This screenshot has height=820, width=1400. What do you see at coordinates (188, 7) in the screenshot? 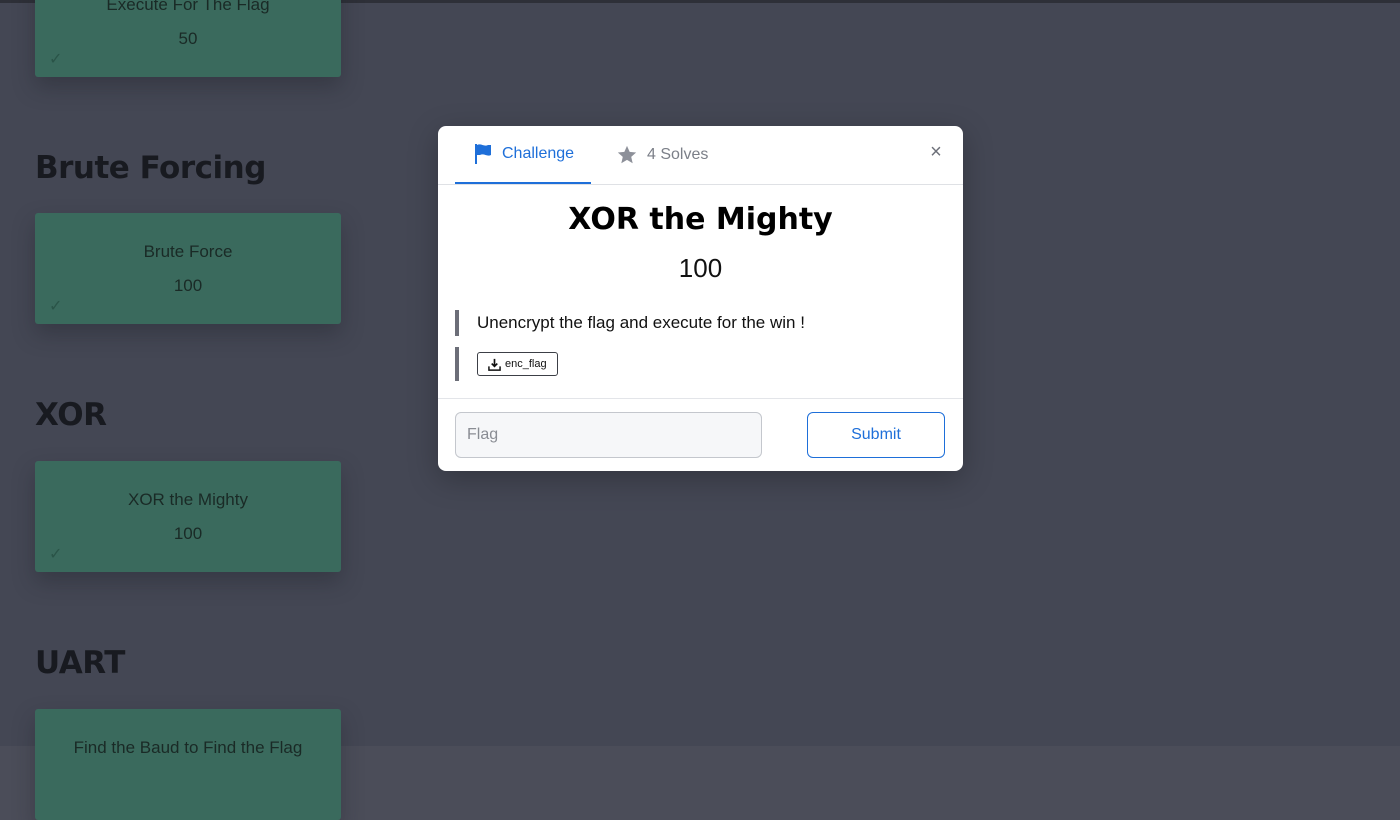
I see `challenge-card-name: Execute For The Flag` at bounding box center [188, 7].